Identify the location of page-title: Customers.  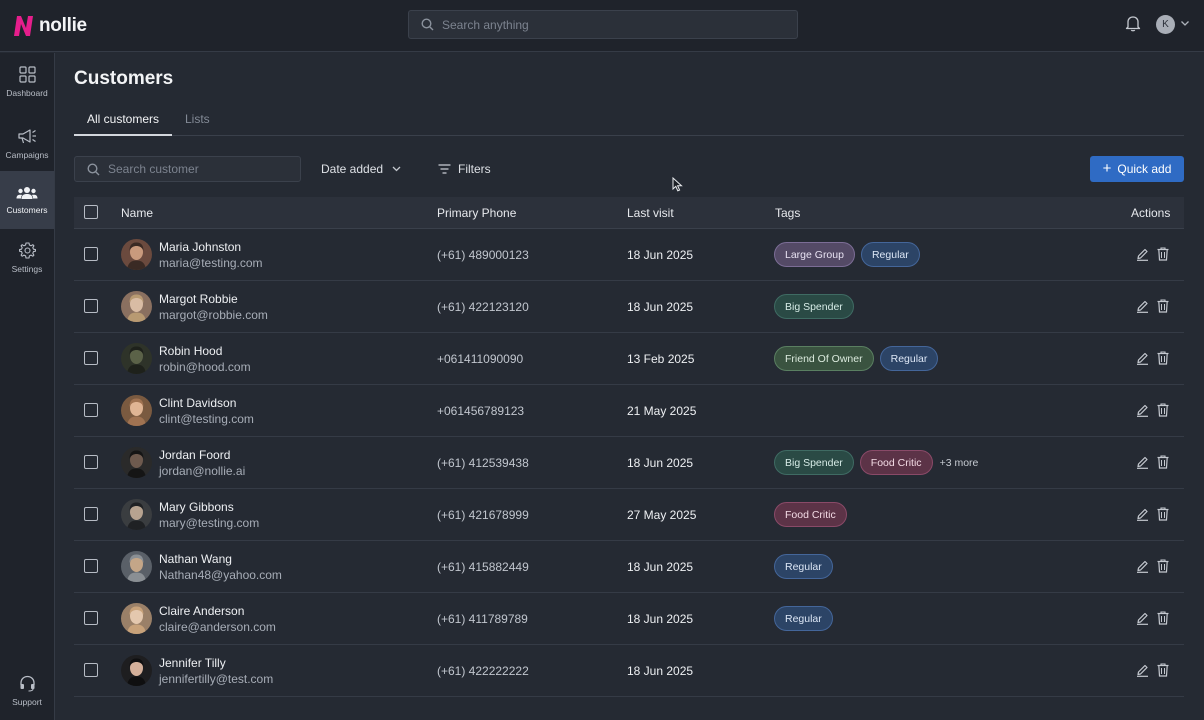
(124, 78).